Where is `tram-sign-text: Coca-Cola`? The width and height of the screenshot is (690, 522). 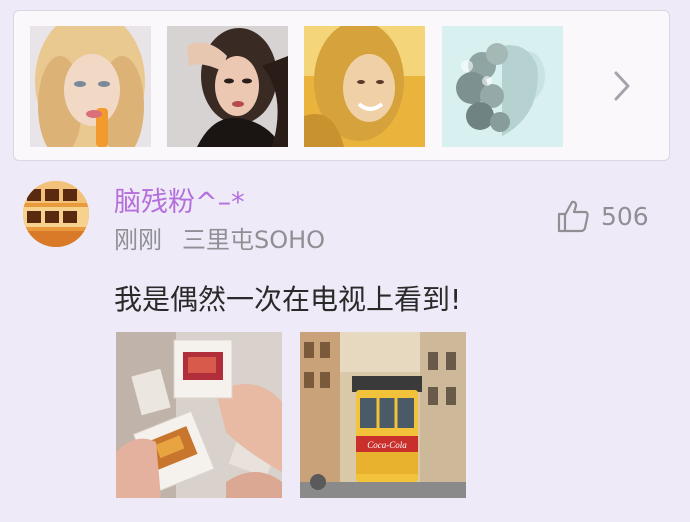 tram-sign-text: Coca-Cola is located at coordinates (387, 445).